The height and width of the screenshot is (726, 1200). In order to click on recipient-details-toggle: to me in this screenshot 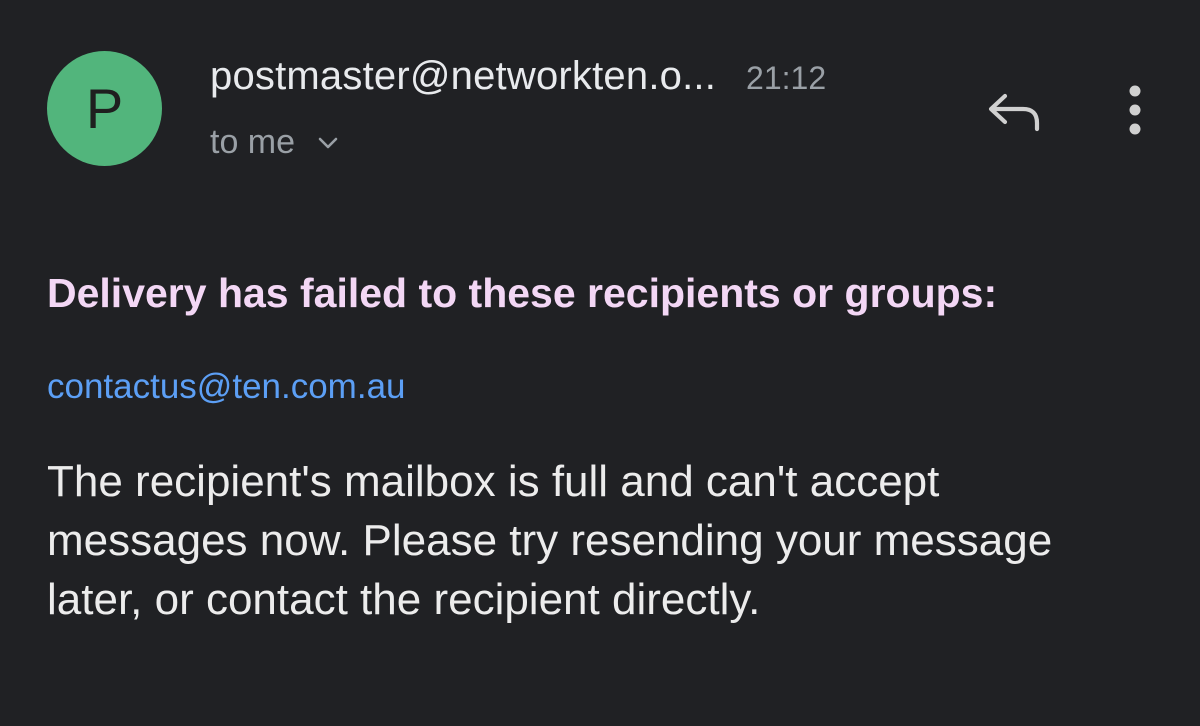, I will do `click(275, 142)`.